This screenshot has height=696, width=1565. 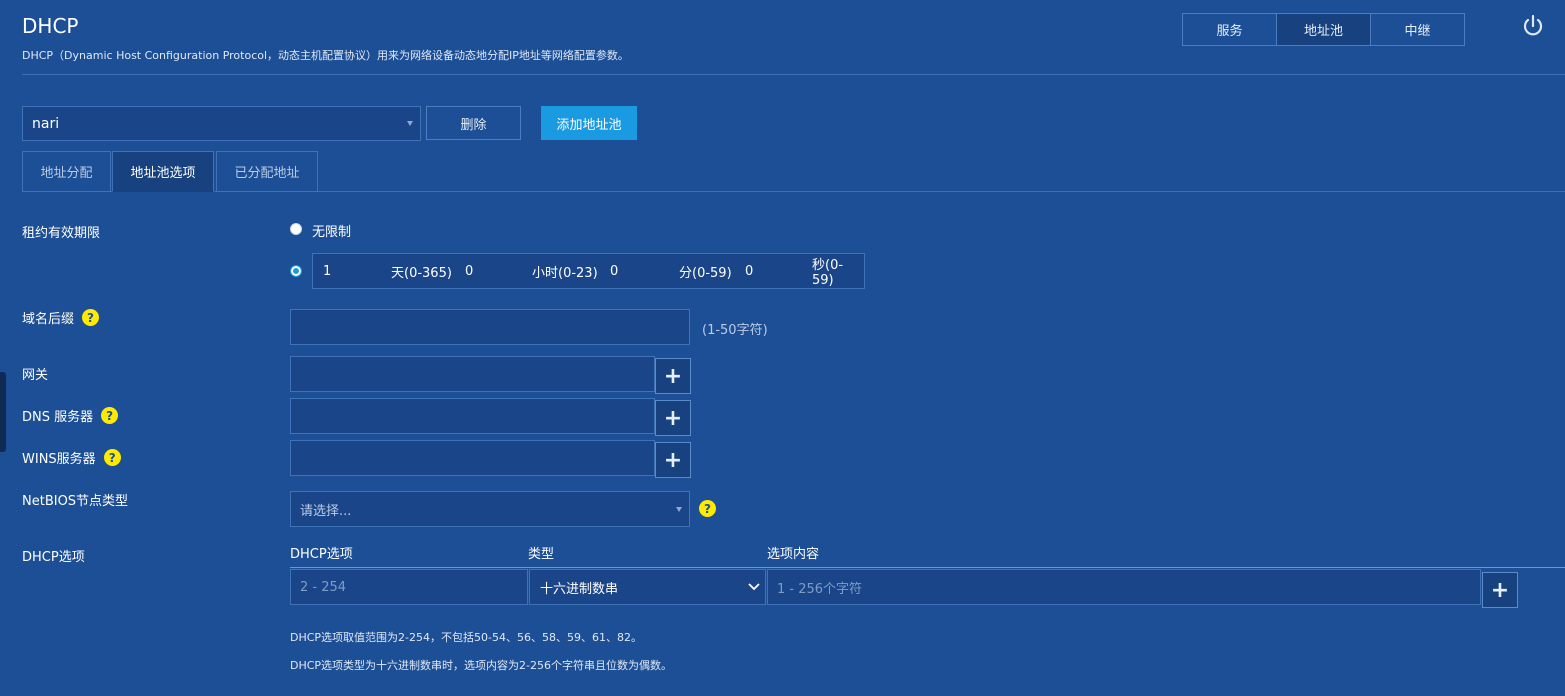 I want to click on dns-input, so click(x=472, y=416).